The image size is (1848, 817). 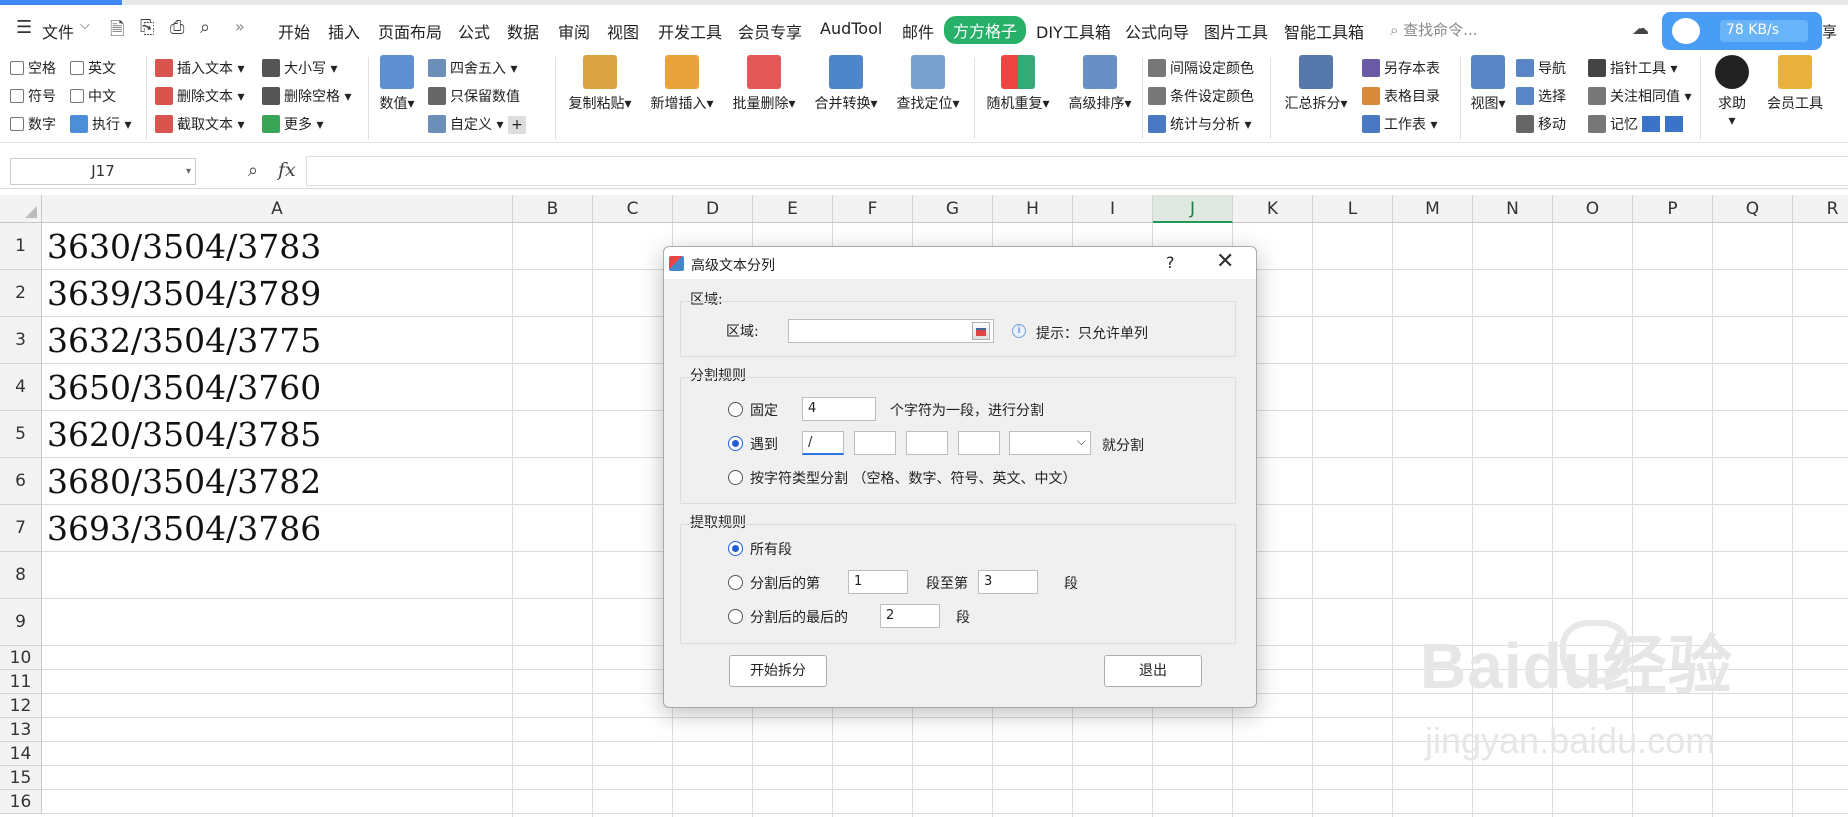 What do you see at coordinates (778, 671) in the screenshot?
I see `start-split-button: 开始拆分` at bounding box center [778, 671].